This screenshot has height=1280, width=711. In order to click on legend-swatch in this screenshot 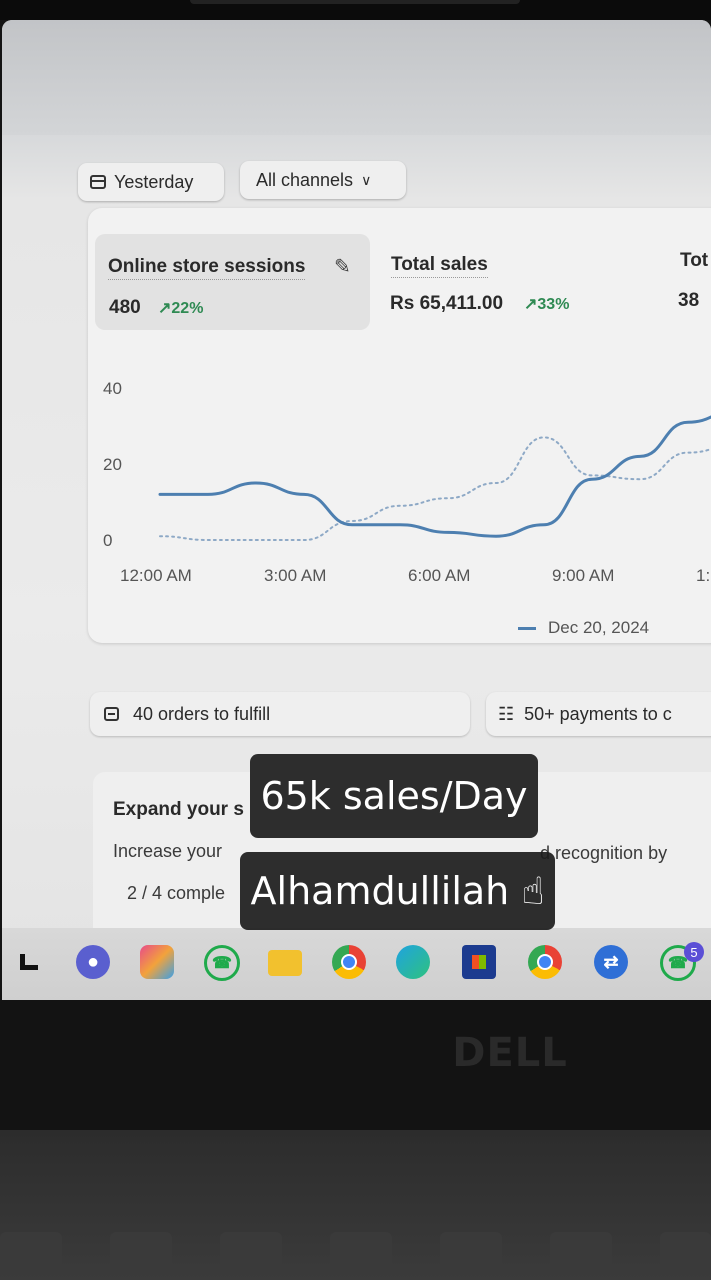, I will do `click(527, 628)`.